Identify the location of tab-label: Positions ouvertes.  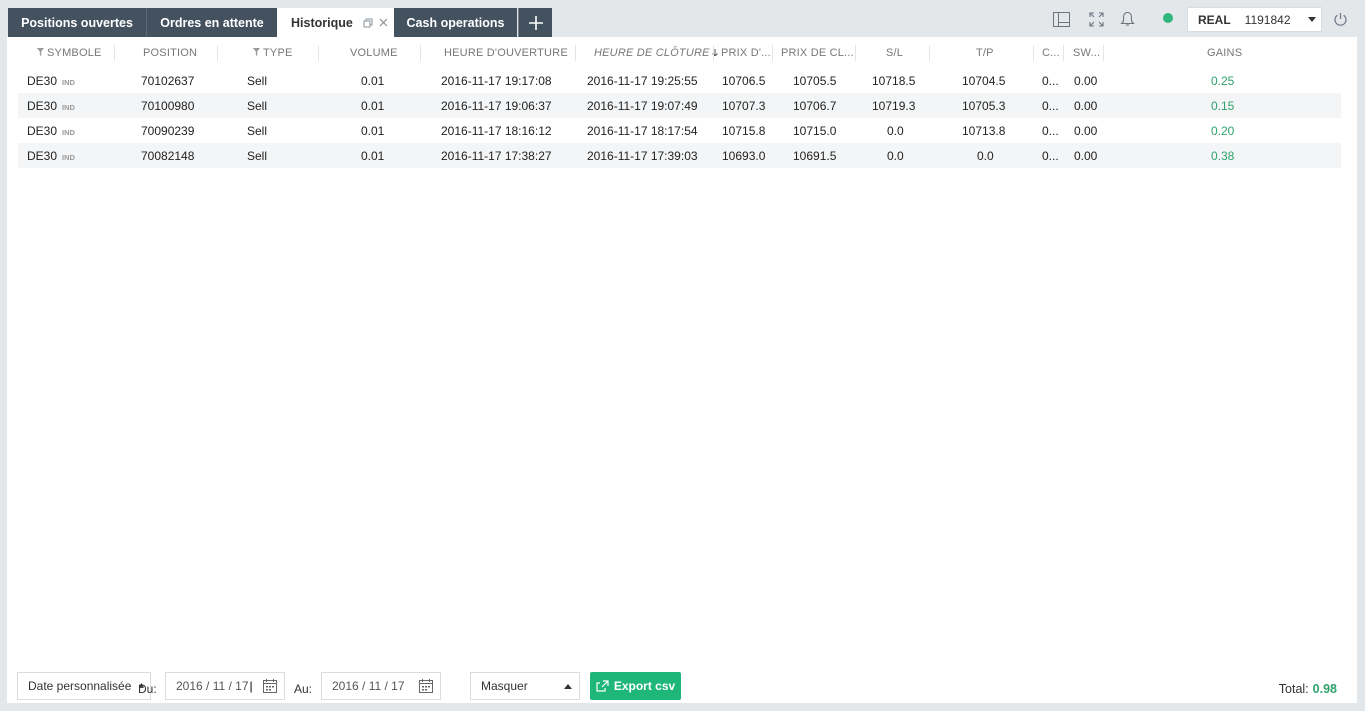
(77, 22).